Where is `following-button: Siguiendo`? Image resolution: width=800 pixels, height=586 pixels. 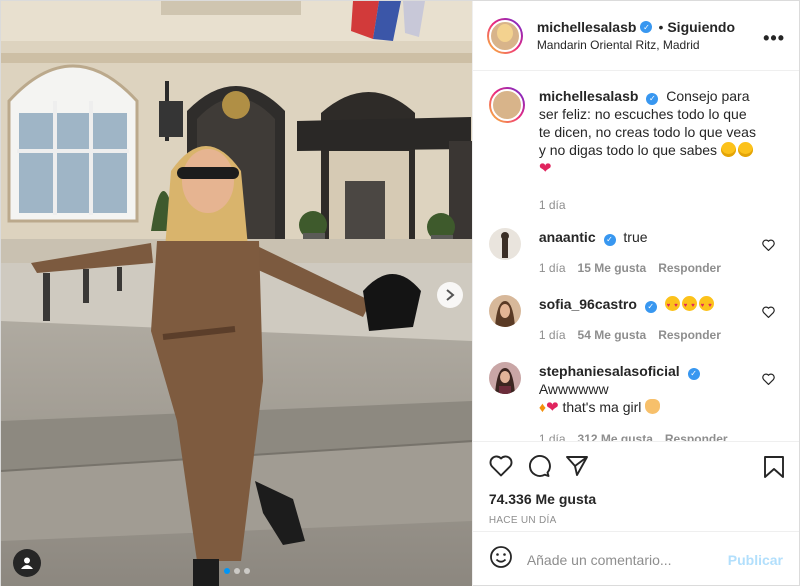 following-button: Siguiendo is located at coordinates (701, 27).